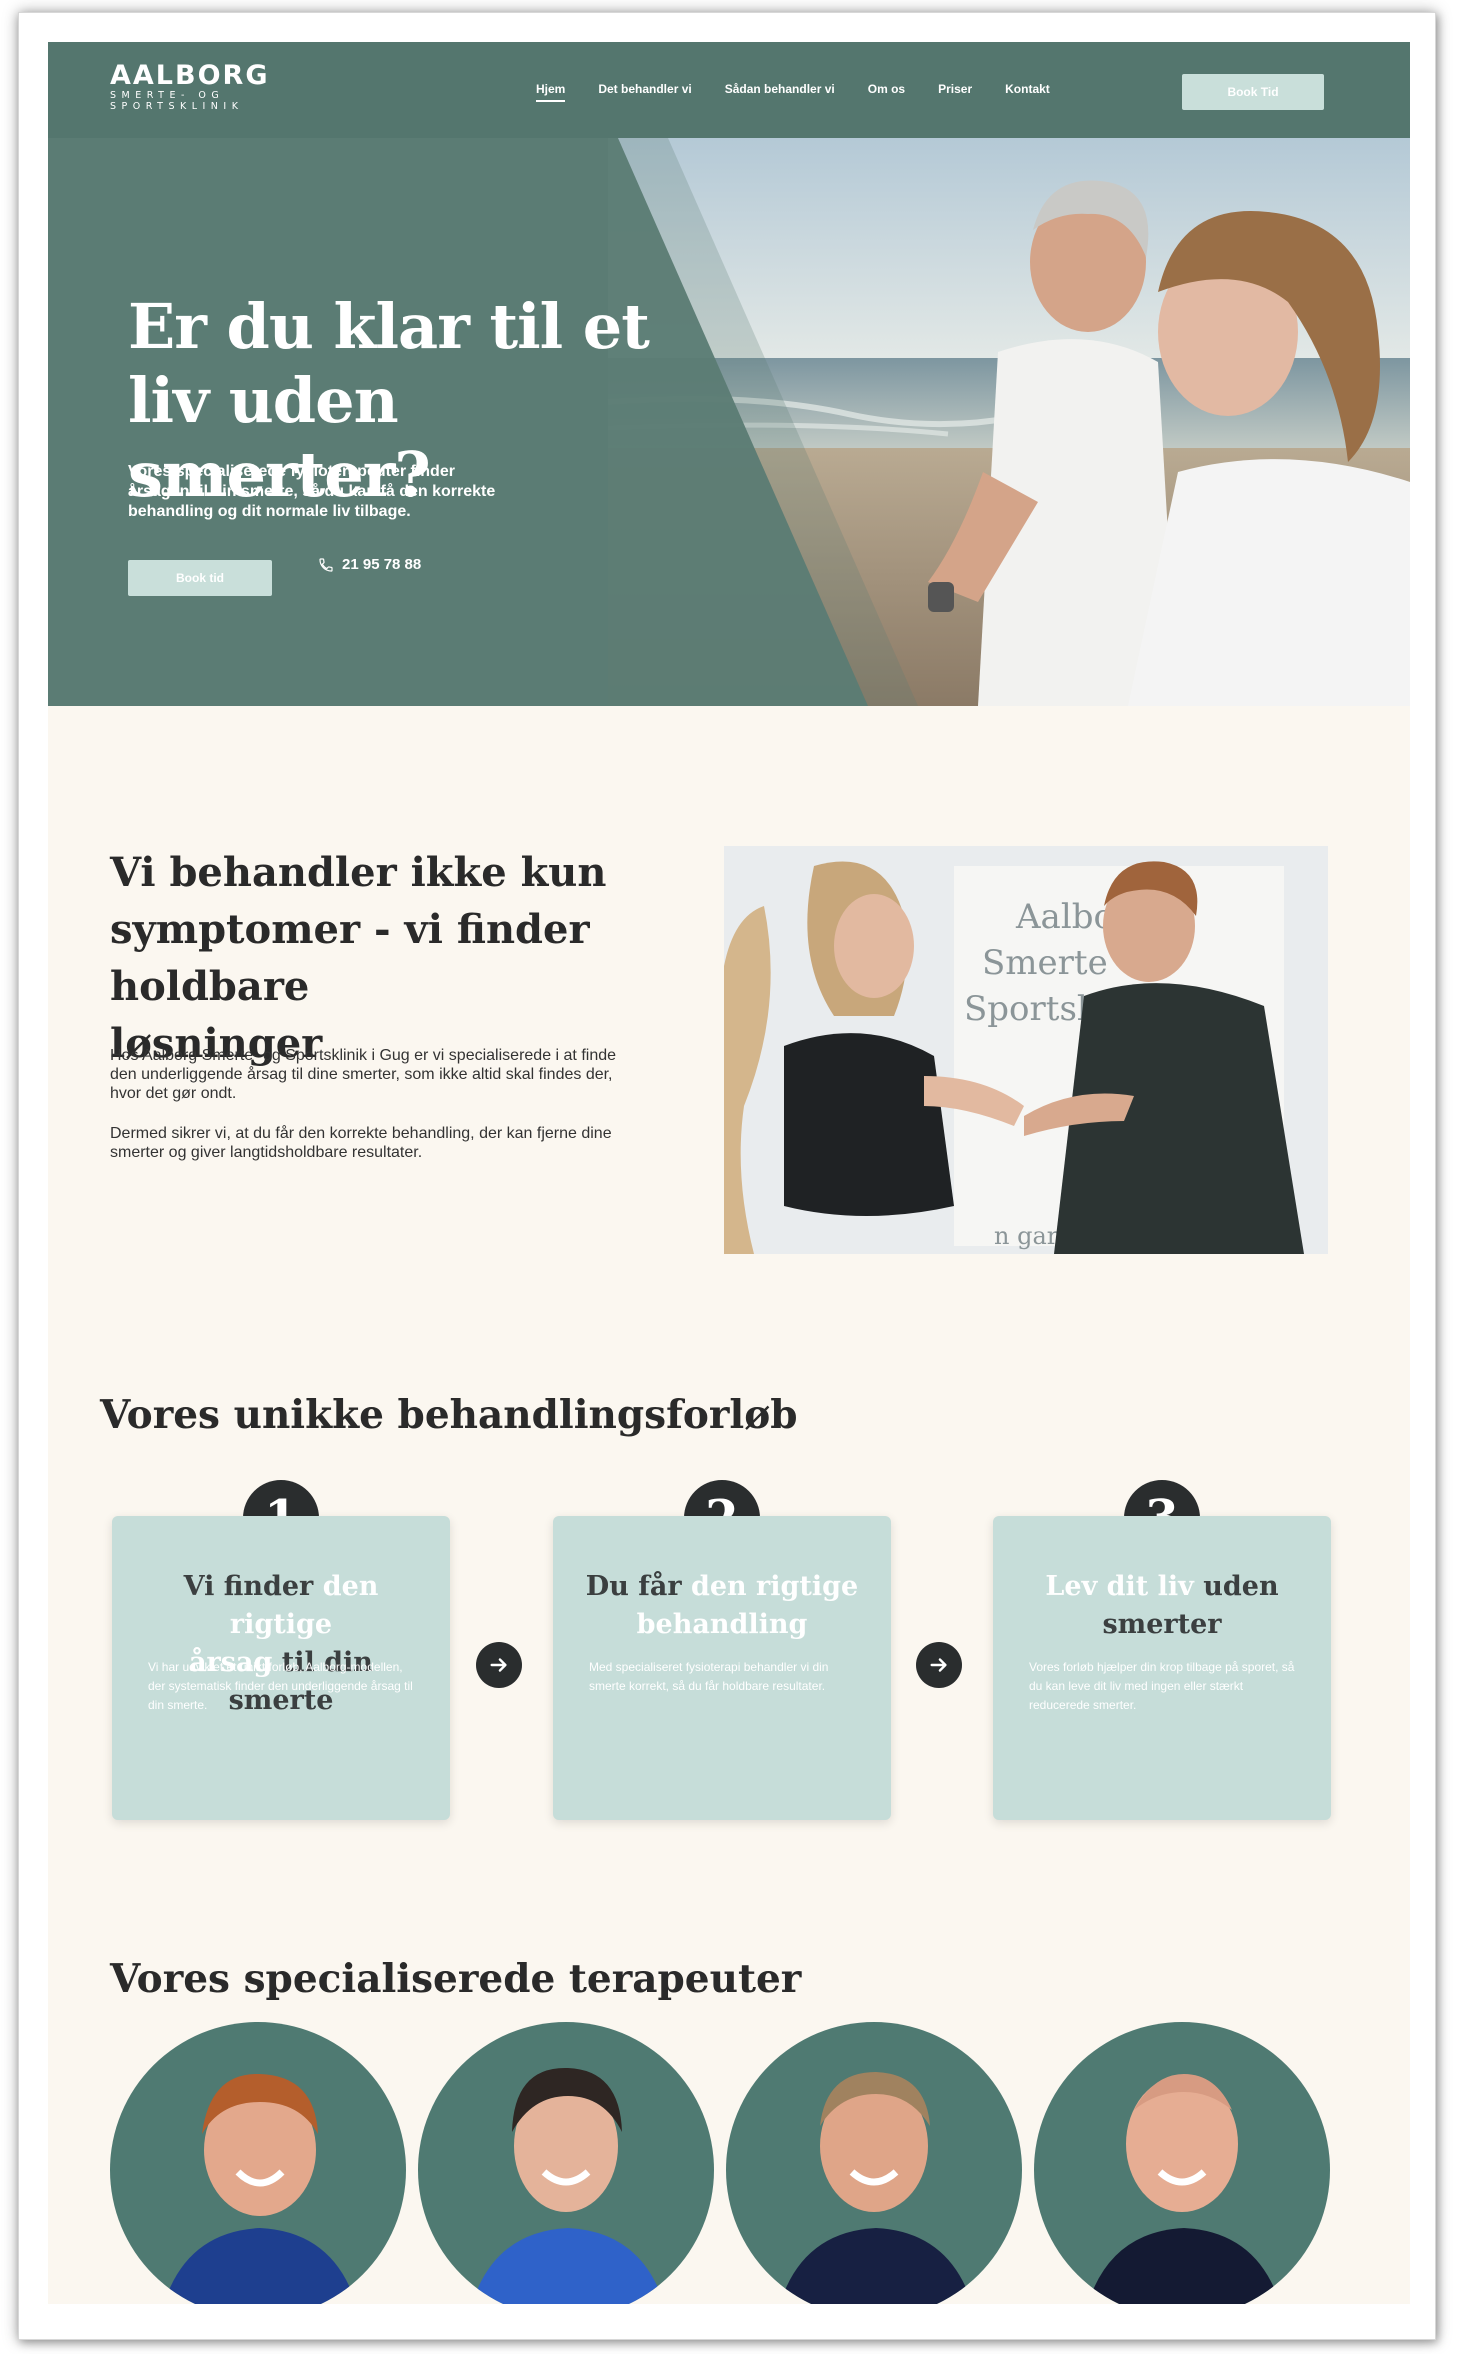  Describe the element at coordinates (456, 1979) in the screenshot. I see `therapists-section-title: Vores specialiserede terapeuter` at that location.